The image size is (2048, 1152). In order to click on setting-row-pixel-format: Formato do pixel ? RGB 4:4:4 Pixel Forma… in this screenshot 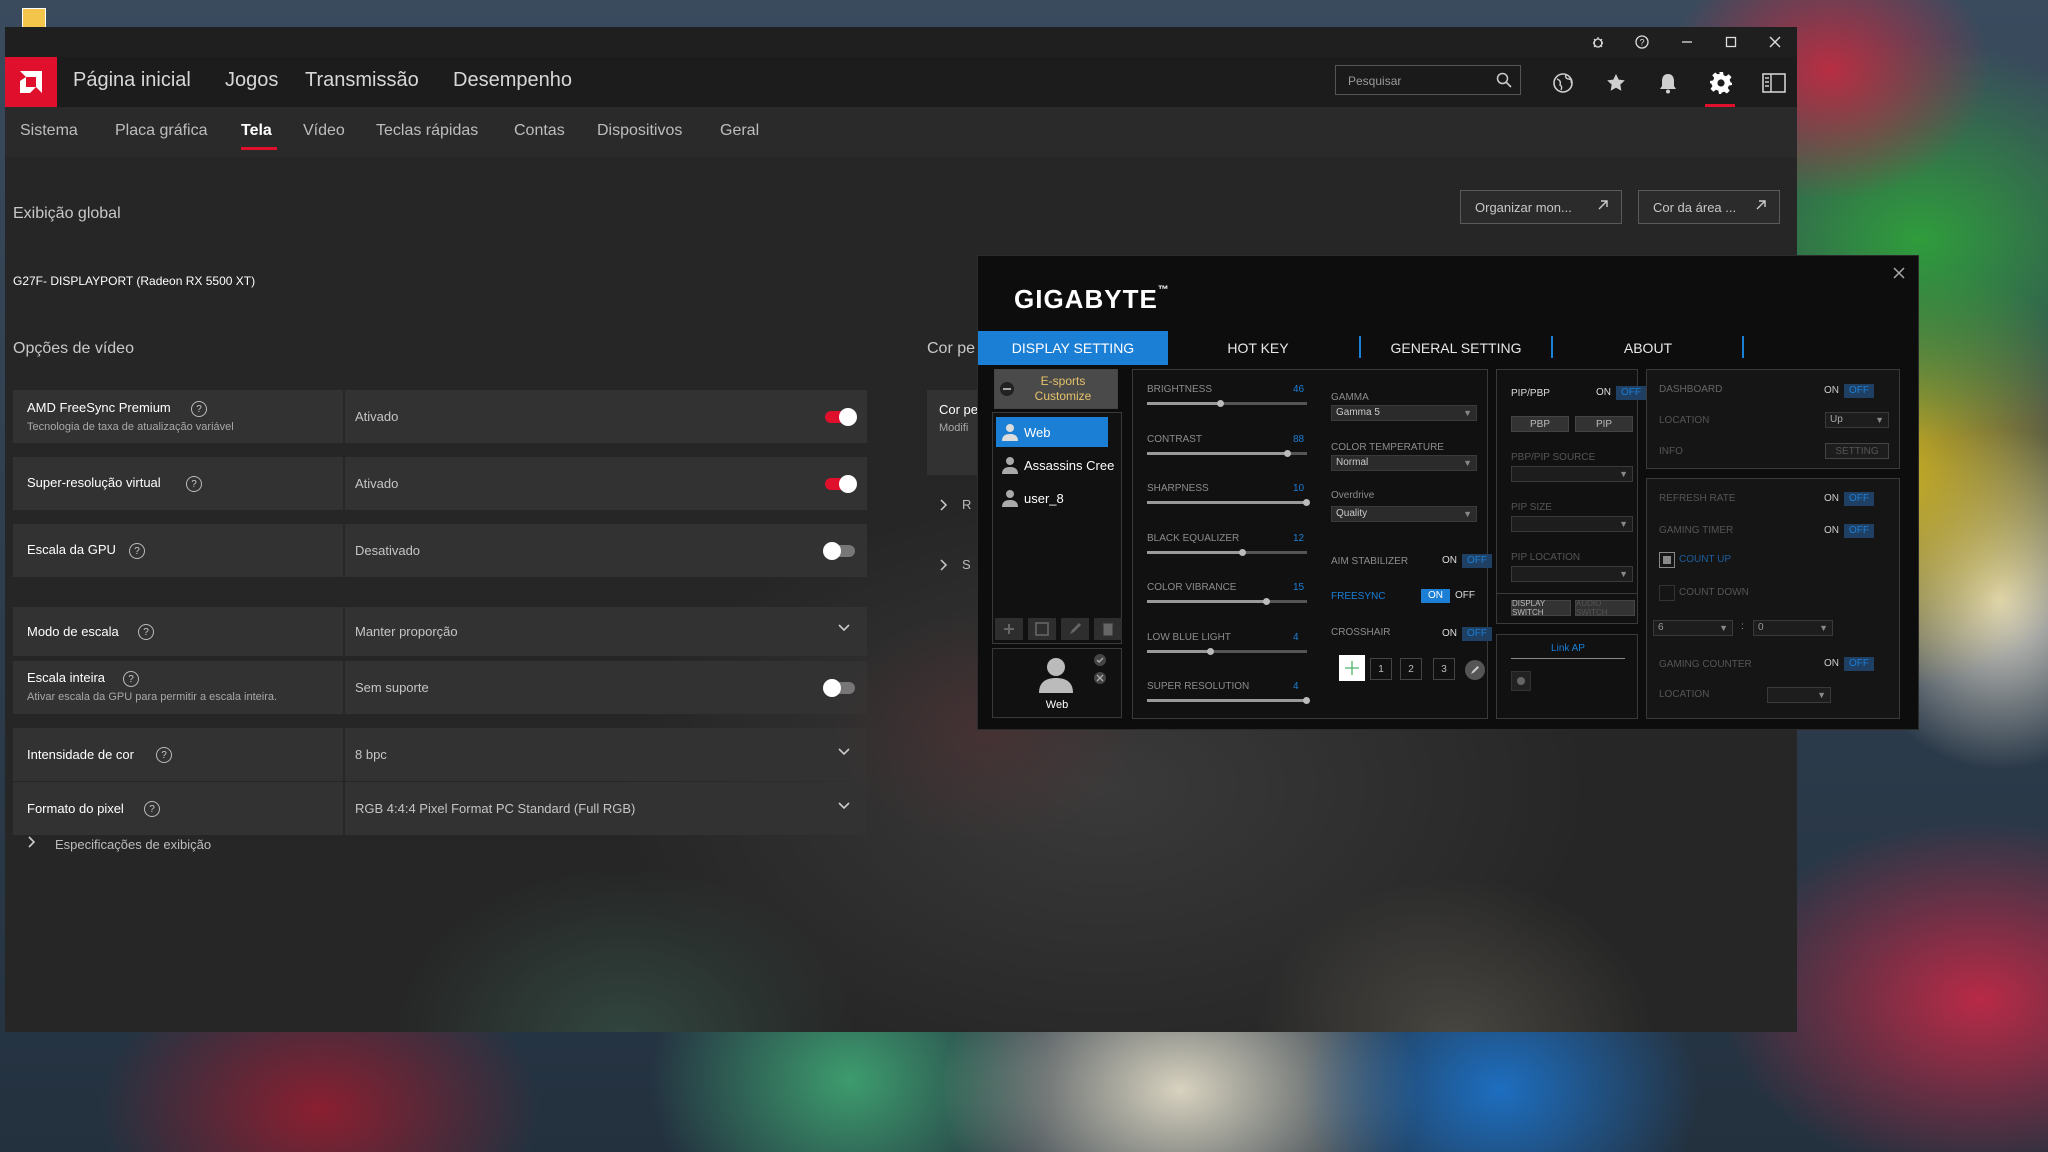, I will do `click(440, 808)`.